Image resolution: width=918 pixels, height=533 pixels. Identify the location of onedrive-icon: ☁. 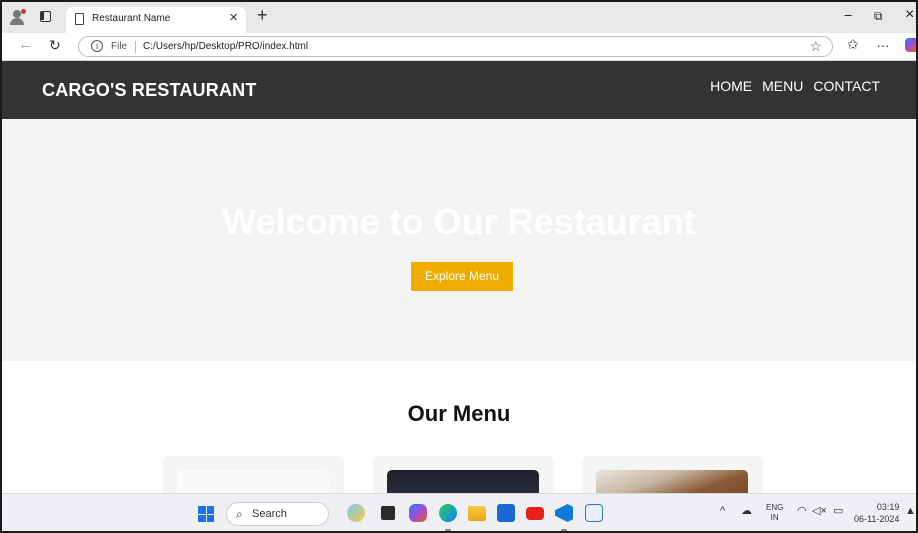
(746, 511).